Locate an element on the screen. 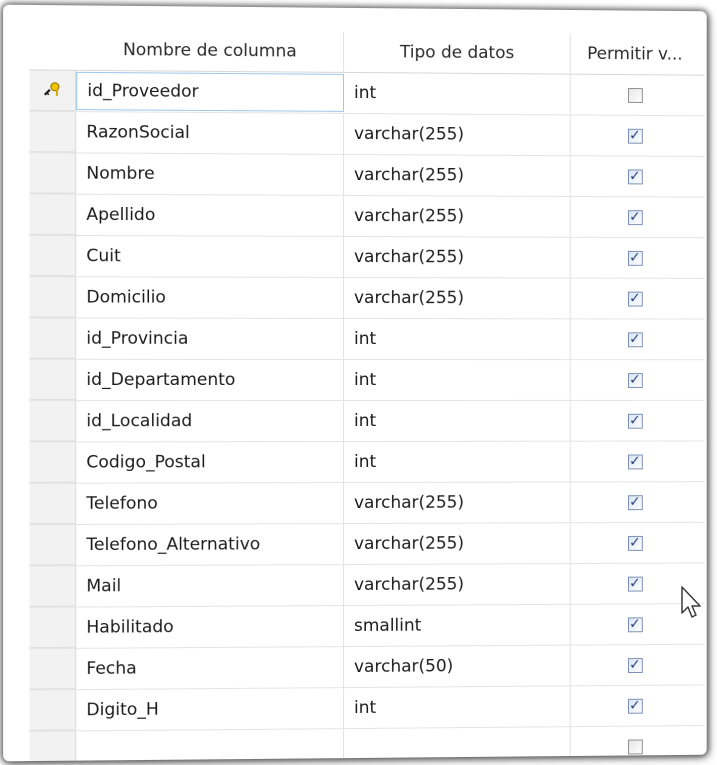  table-row: Apellido varchar(255) ✓ is located at coordinates (367, 216).